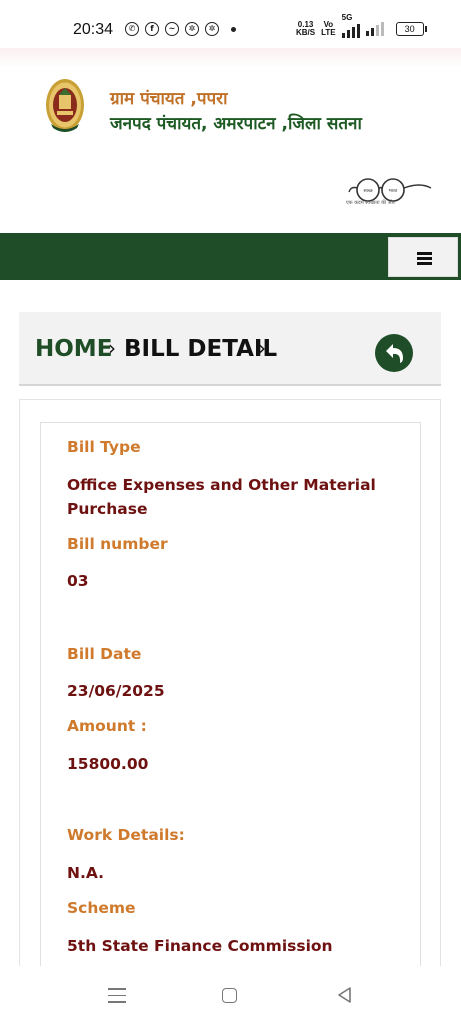  What do you see at coordinates (65, 107) in the screenshot?
I see `panchayat-logo` at bounding box center [65, 107].